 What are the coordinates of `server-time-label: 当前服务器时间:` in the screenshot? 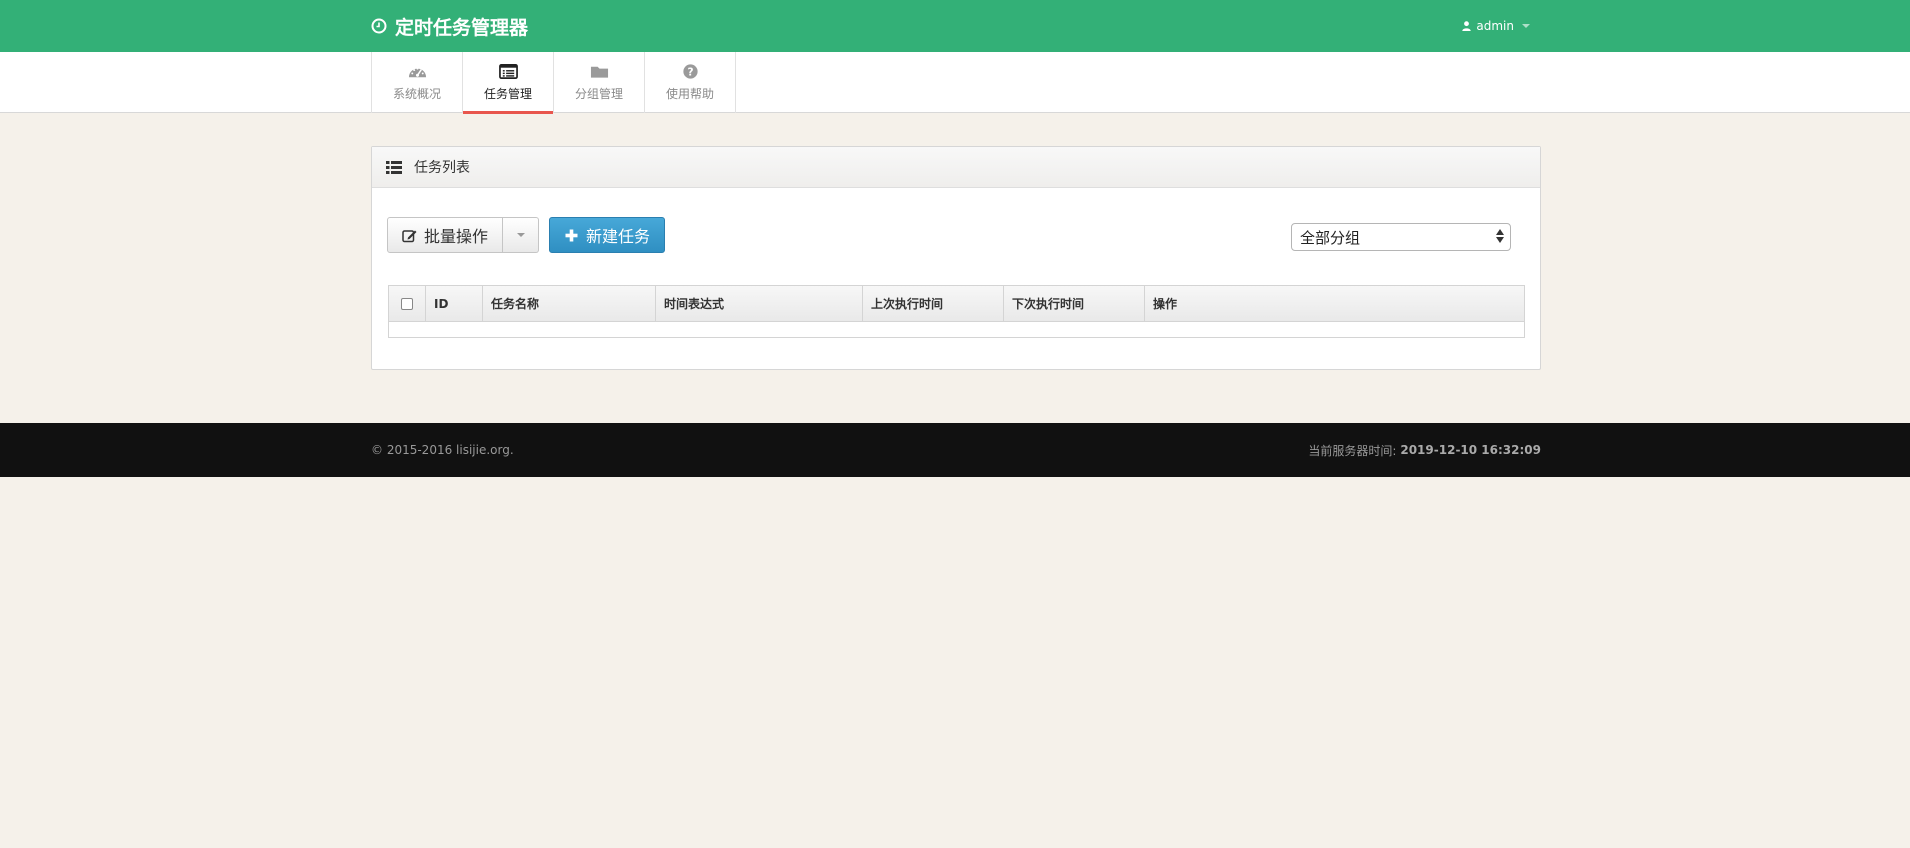 It's located at (1352, 450).